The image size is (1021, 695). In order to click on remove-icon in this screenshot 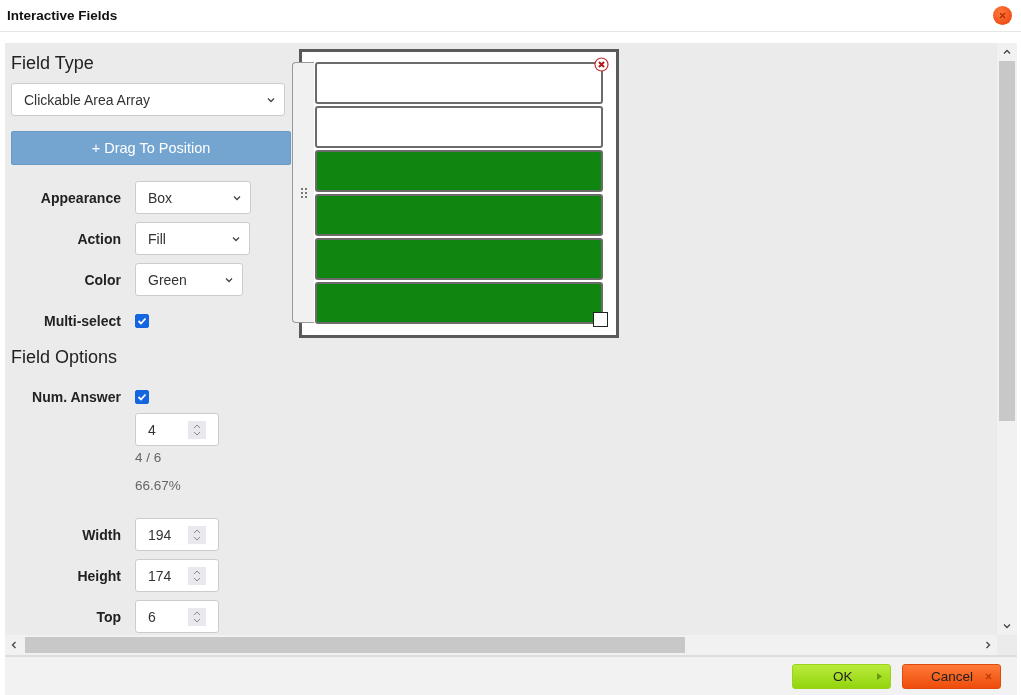, I will do `click(601, 64)`.